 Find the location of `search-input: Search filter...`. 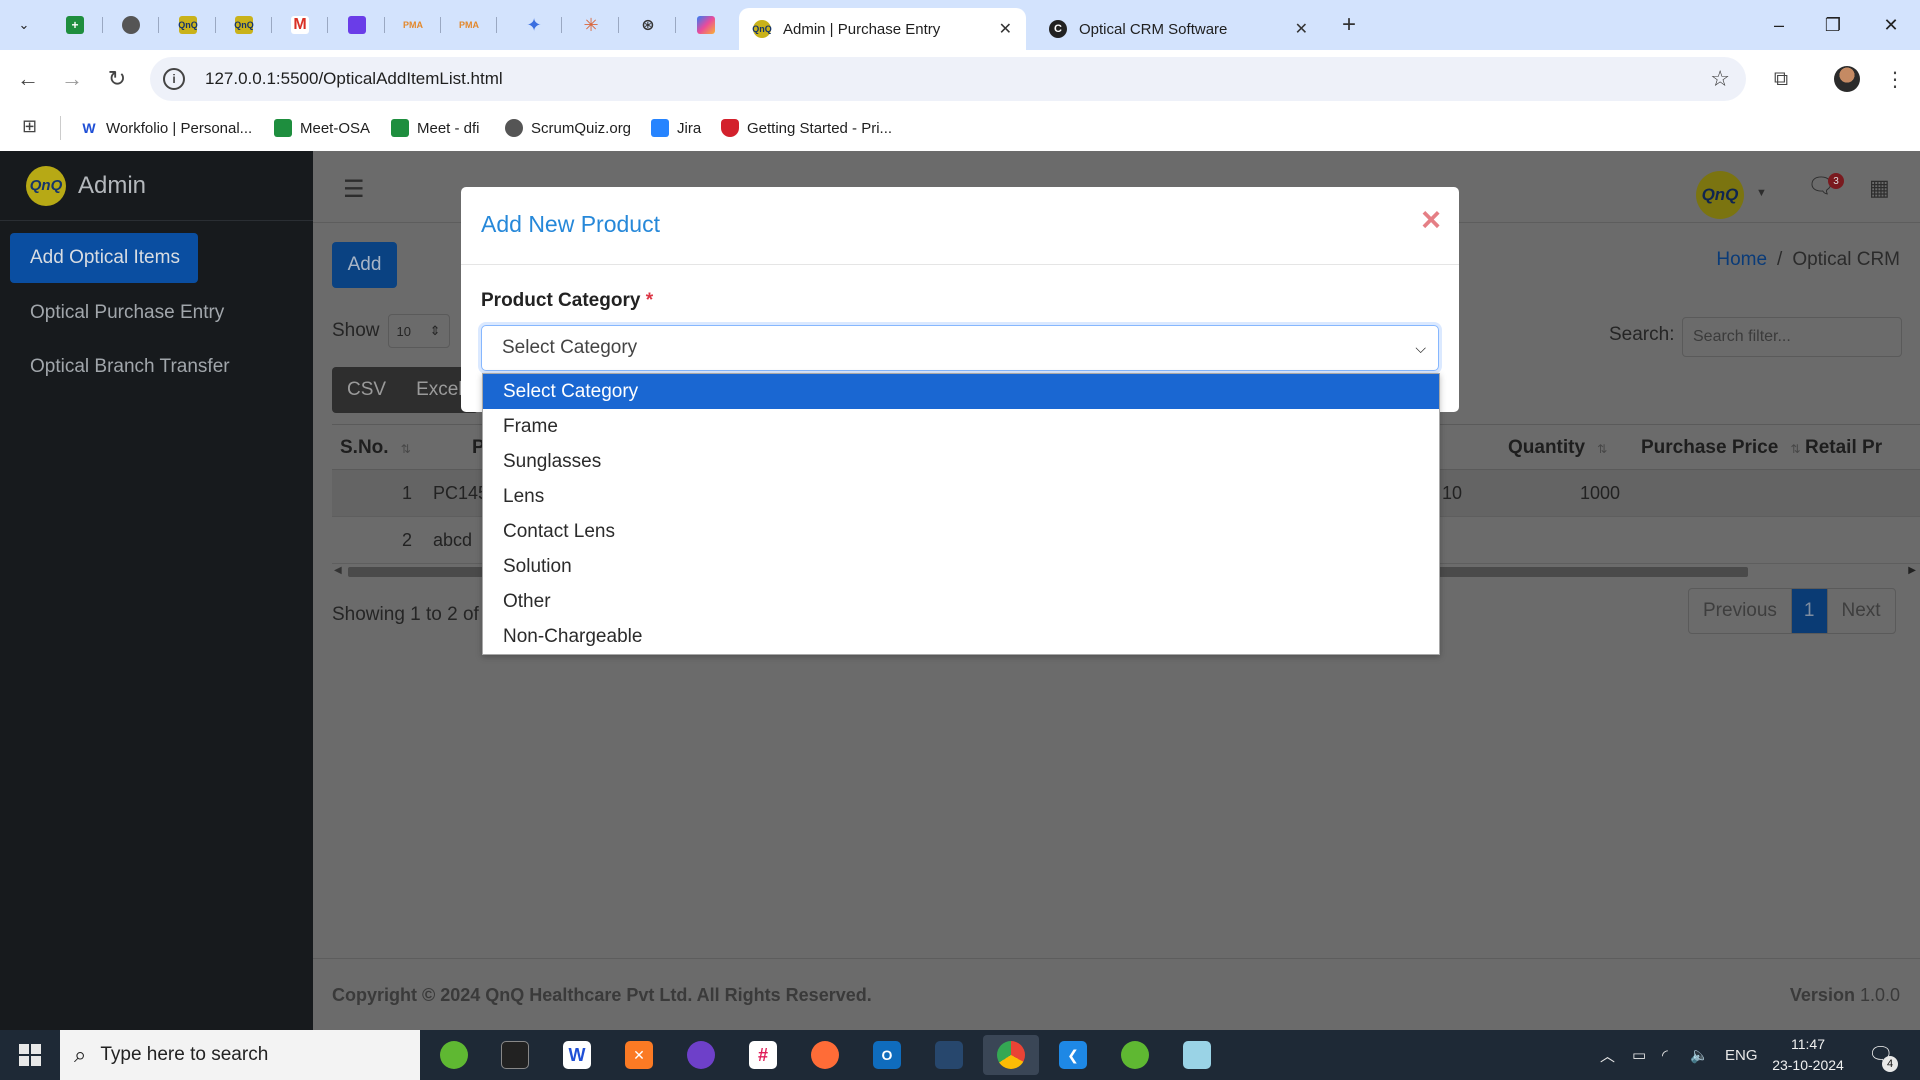

search-input: Search filter... is located at coordinates (1792, 337).